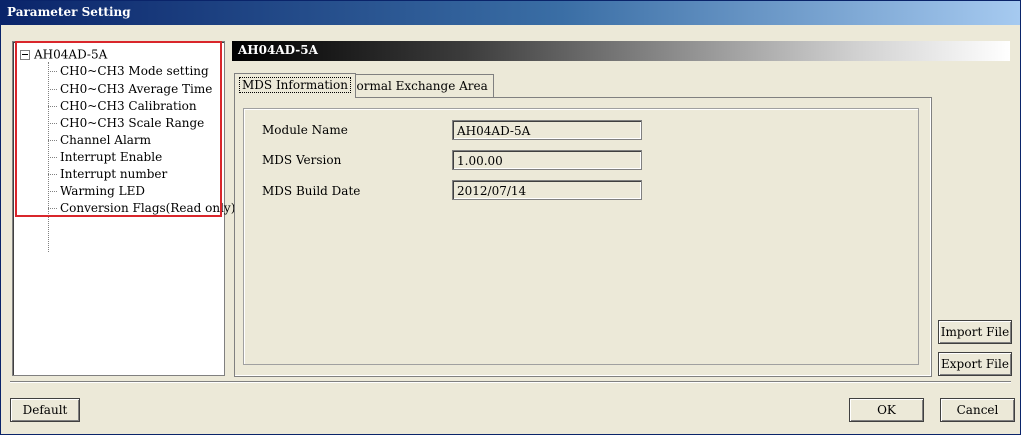 This screenshot has height=435, width=1021. Describe the element at coordinates (111, 157) in the screenshot. I see `tree-item-label: Interrupt Enable` at that location.